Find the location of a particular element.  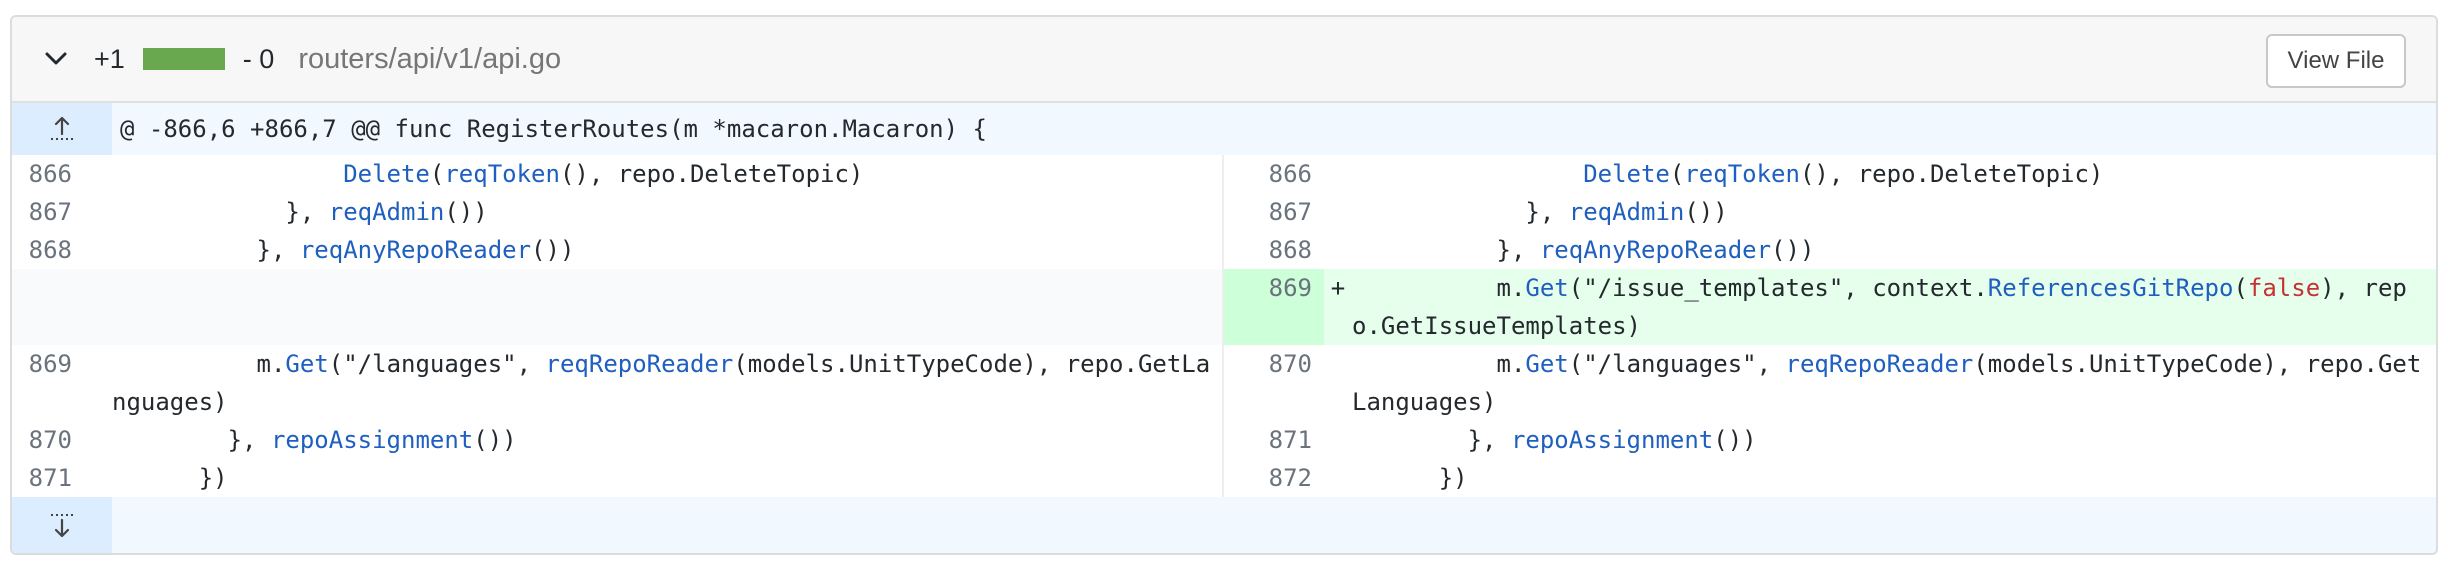

diff-row: 871 }) 872 }) is located at coordinates (1224, 478).